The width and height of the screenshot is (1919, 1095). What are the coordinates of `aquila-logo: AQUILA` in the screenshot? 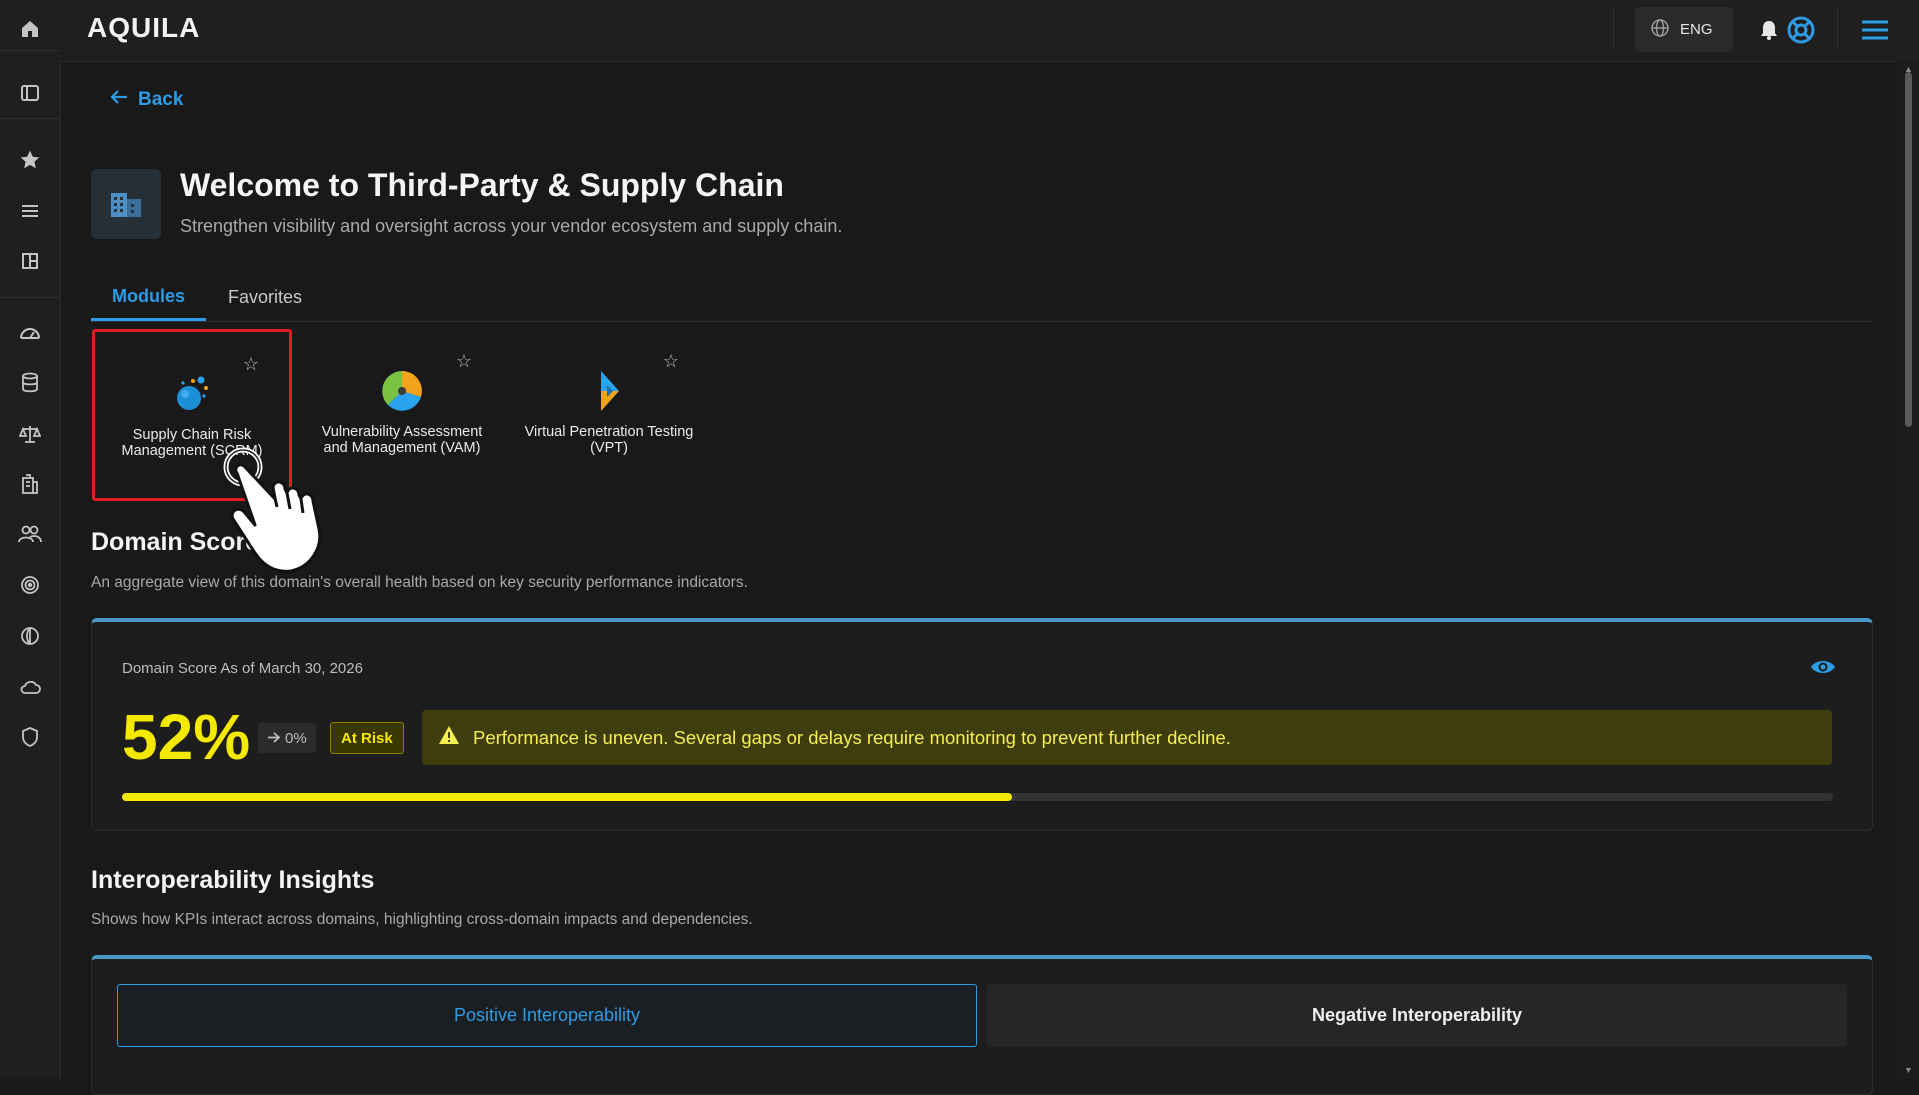 It's located at (143, 28).